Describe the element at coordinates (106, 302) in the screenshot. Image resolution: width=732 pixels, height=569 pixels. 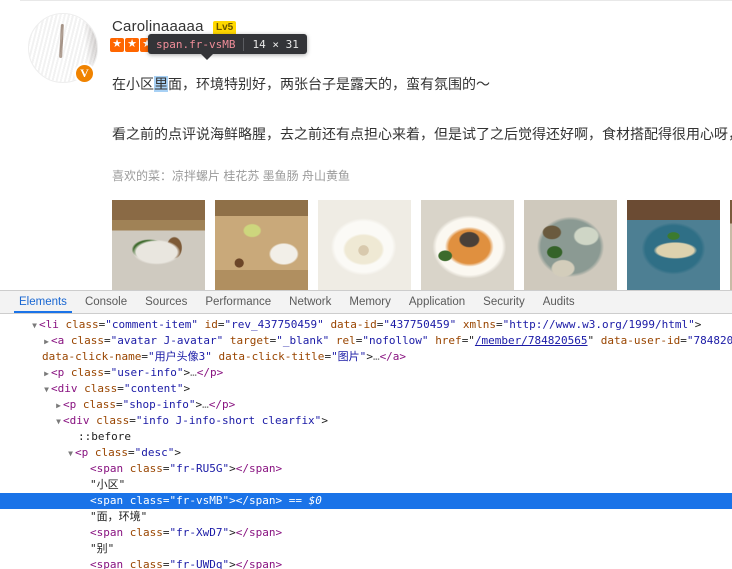
I see `tab-console: Console` at that location.